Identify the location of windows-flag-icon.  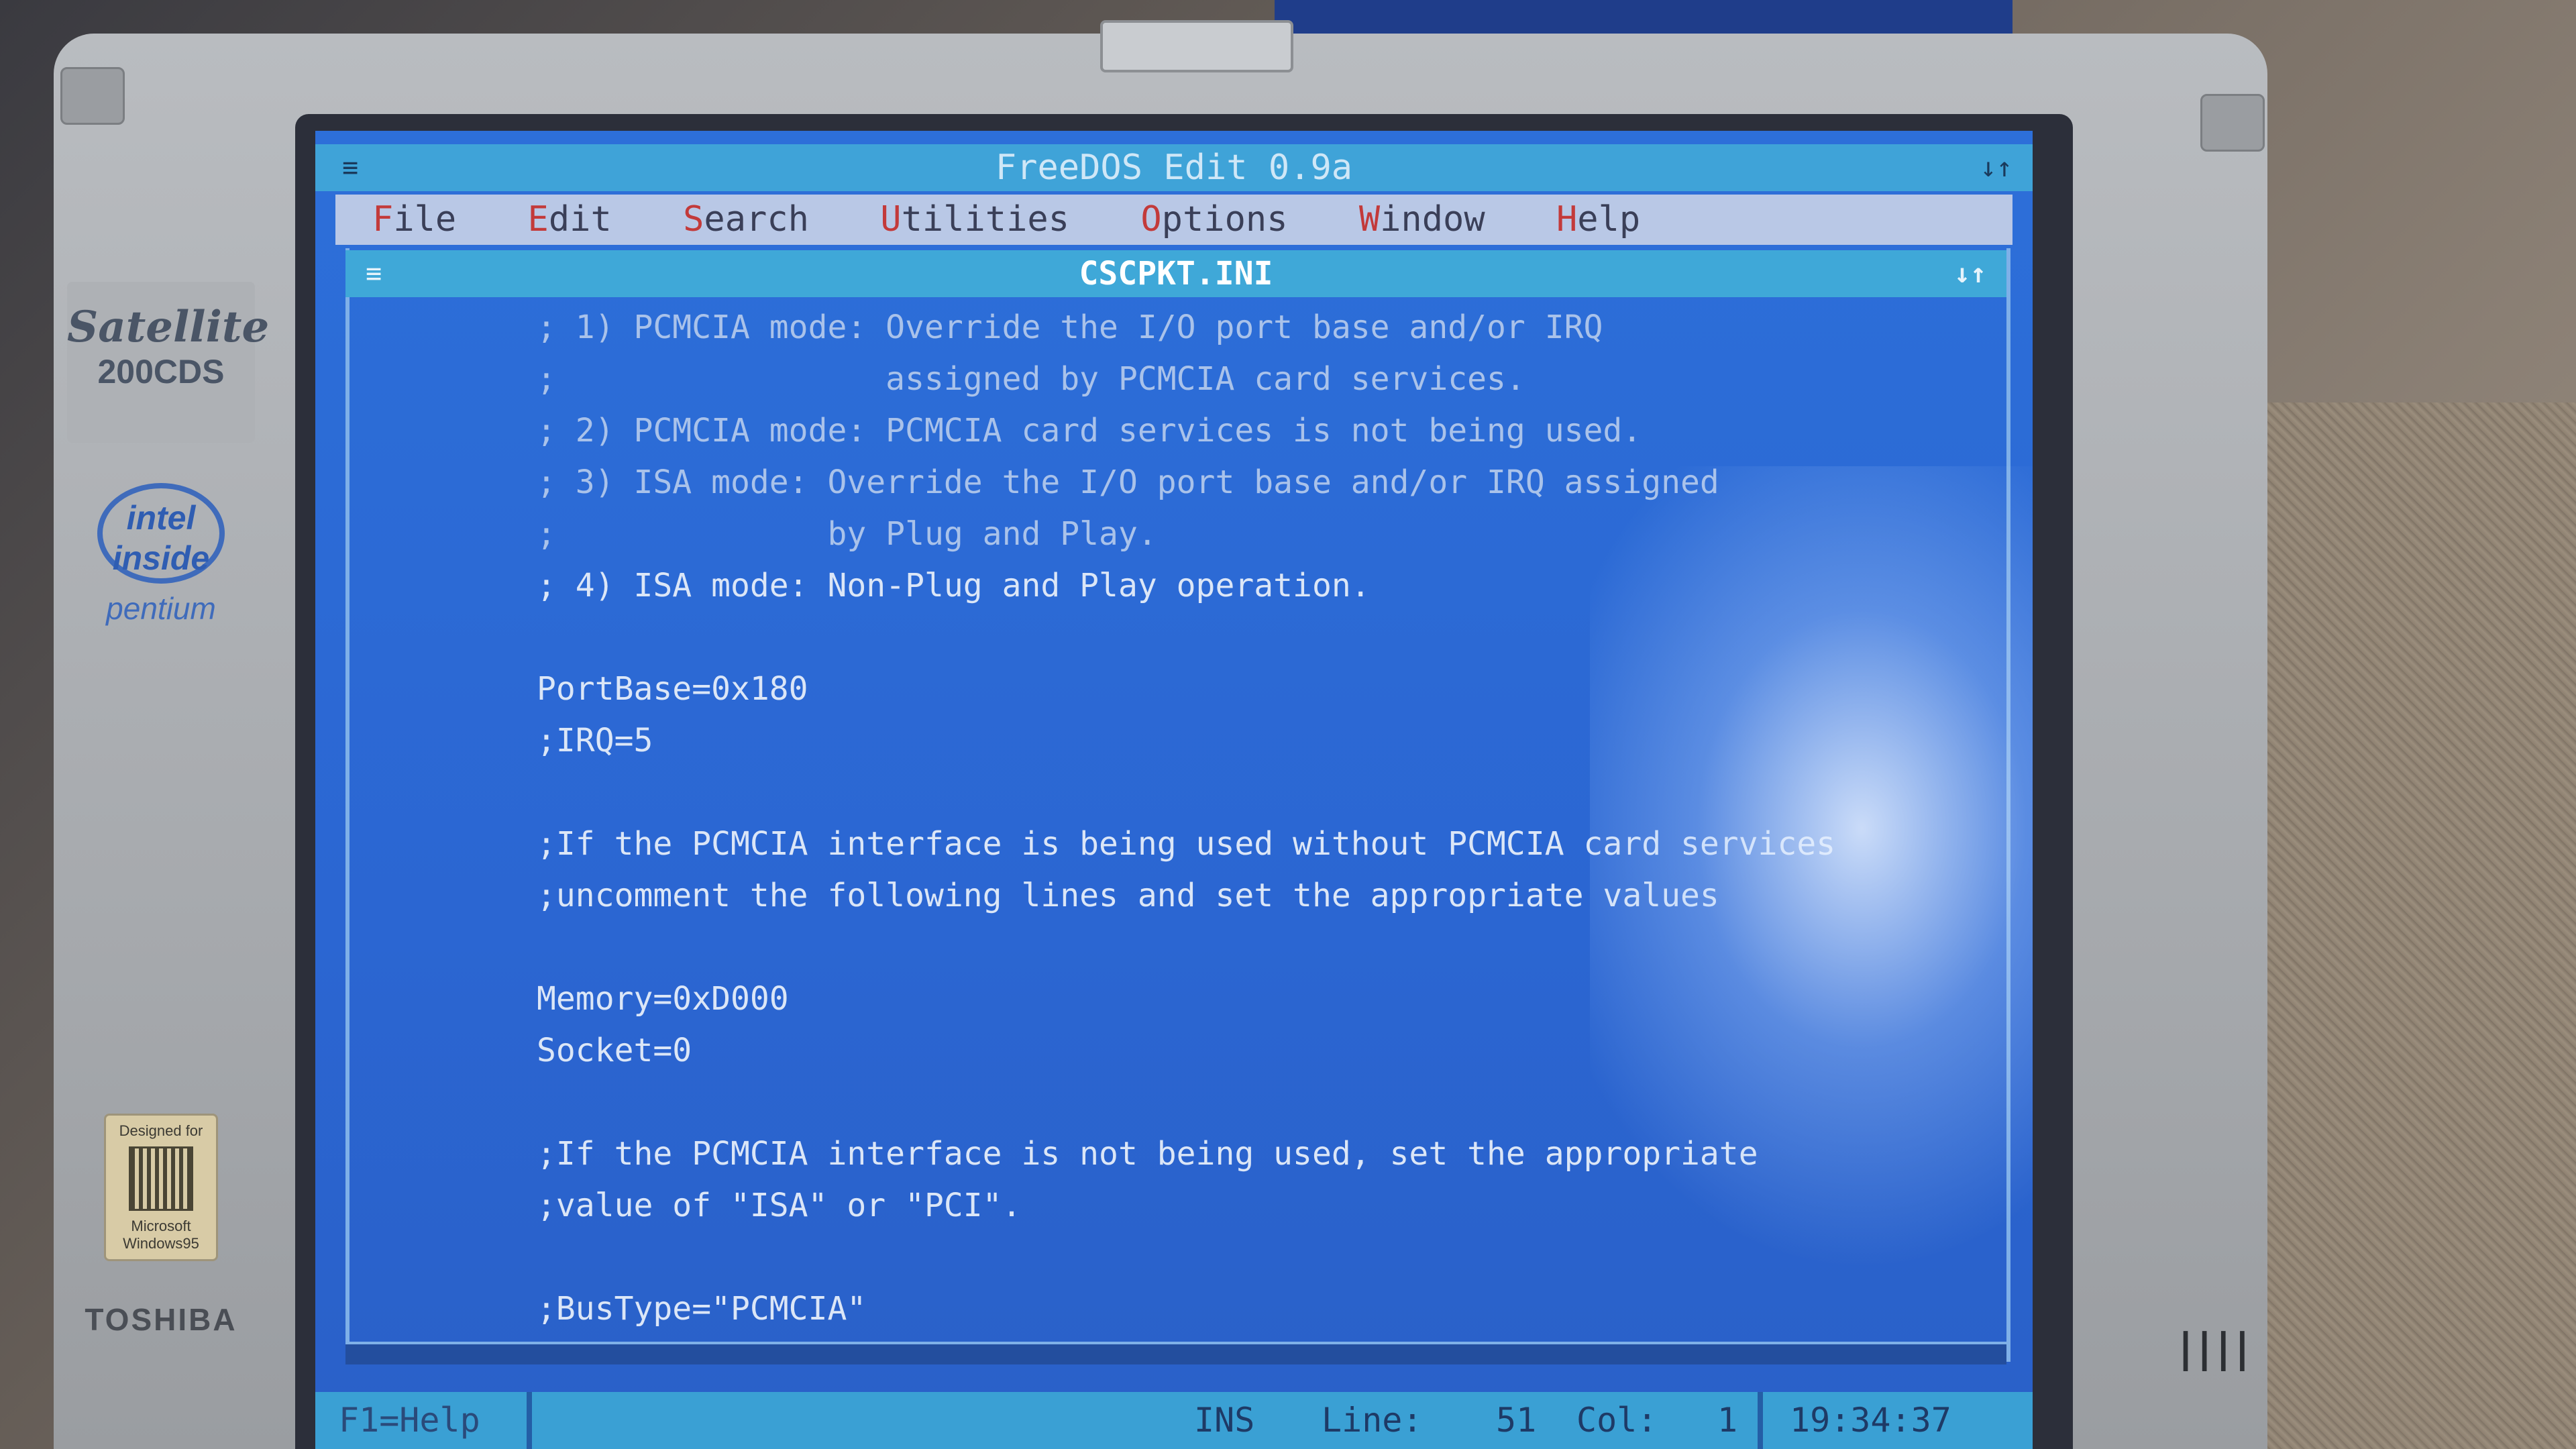
(161, 1178).